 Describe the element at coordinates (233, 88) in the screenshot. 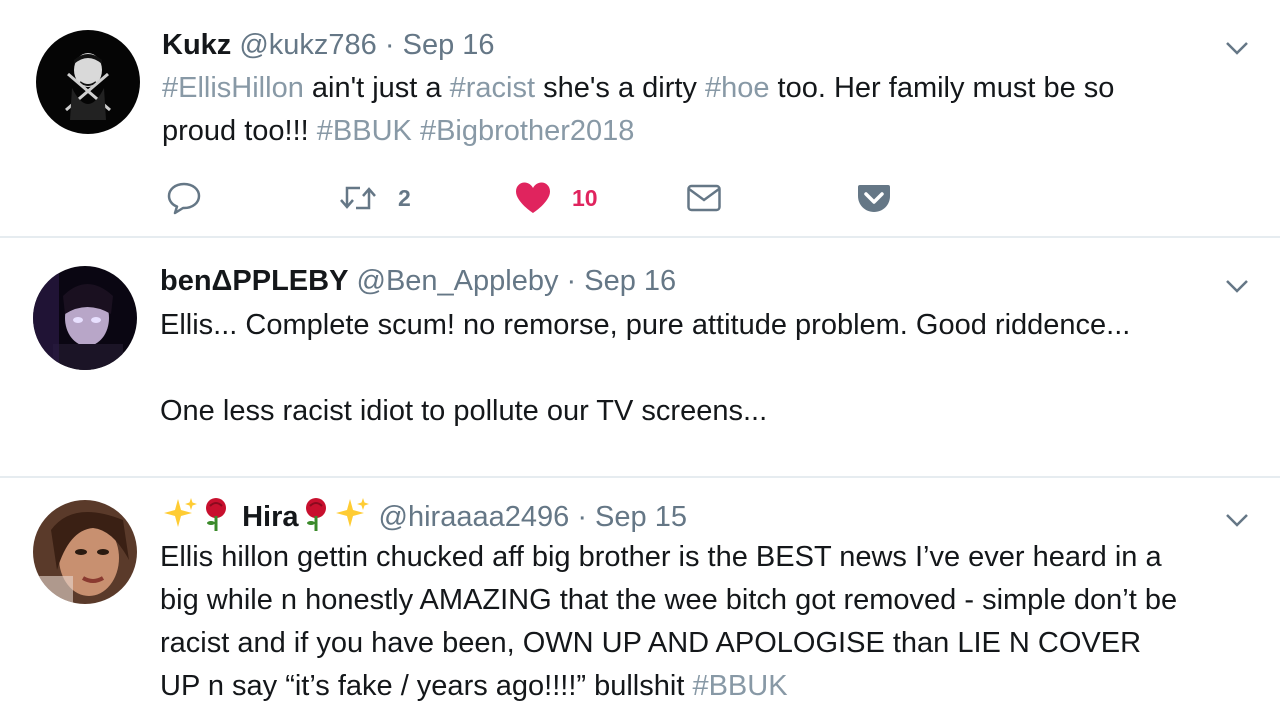

I see `hashtag-link: #EllisHillon` at that location.